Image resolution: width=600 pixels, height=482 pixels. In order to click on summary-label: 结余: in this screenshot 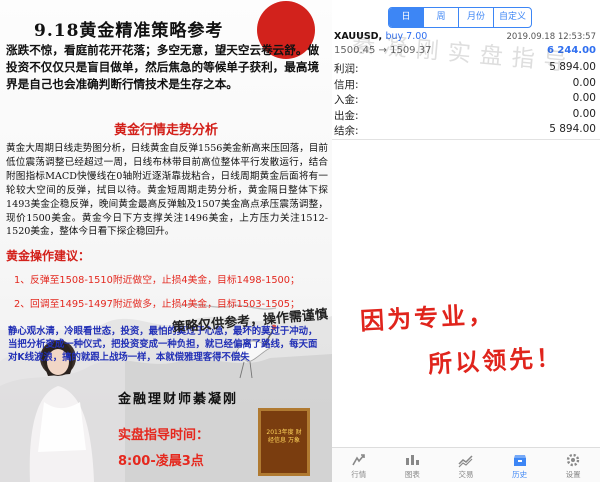, I will do `click(346, 131)`.